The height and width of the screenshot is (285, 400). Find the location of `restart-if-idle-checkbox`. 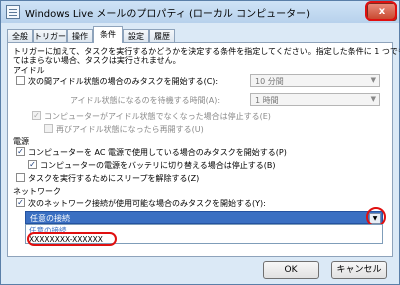

restart-if-idle-checkbox is located at coordinates (48, 128).